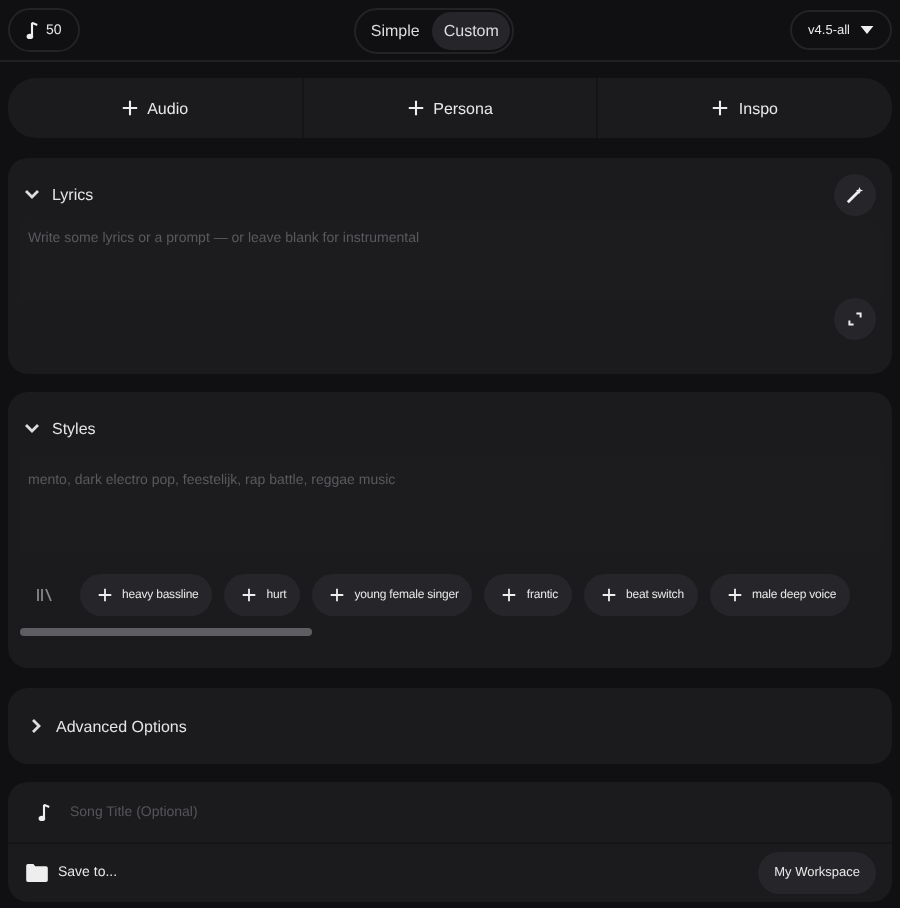  Describe the element at coordinates (36, 726) in the screenshot. I see `chevron-right-icon` at that location.